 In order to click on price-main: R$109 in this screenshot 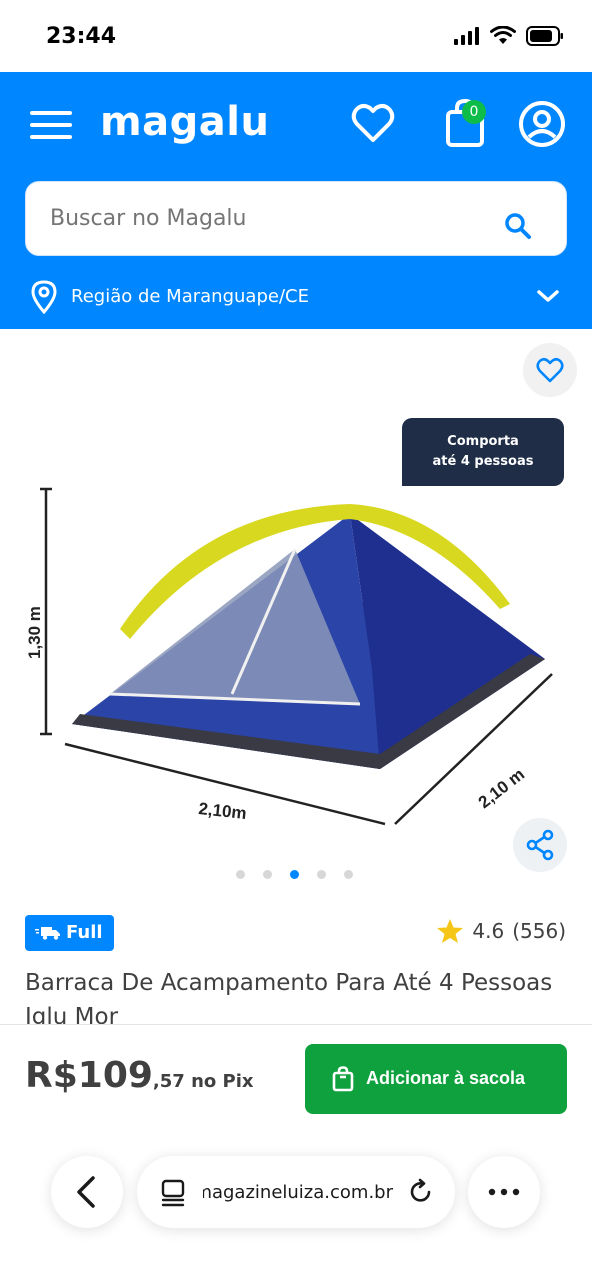, I will do `click(89, 1075)`.